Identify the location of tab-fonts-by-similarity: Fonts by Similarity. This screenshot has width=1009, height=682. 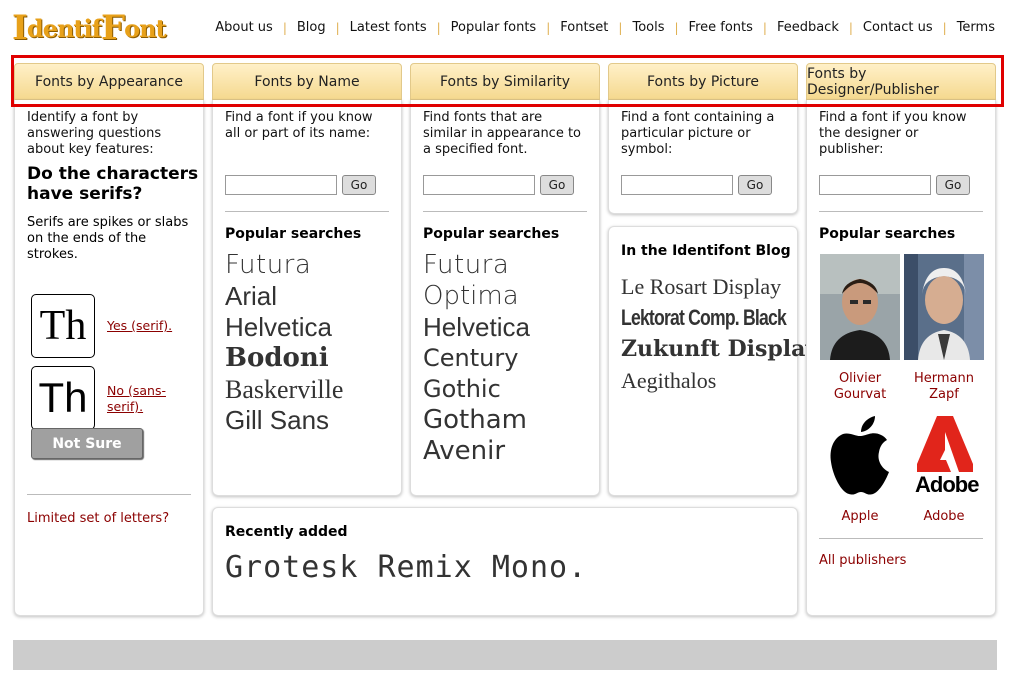
(505, 81).